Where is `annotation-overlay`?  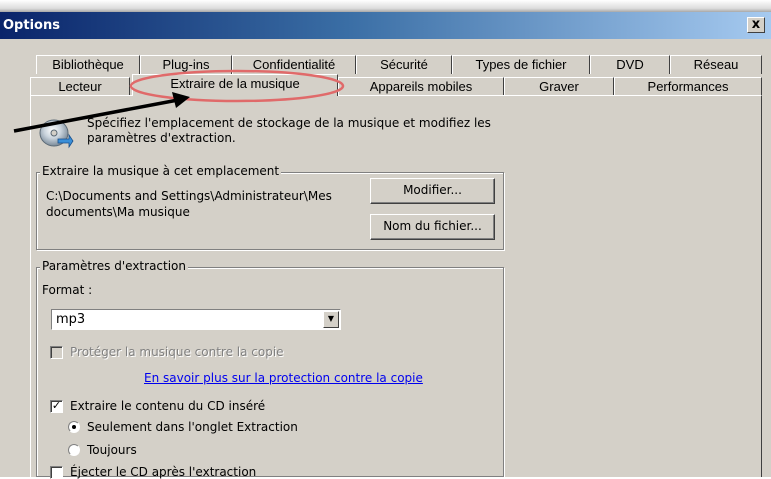 annotation-overlay is located at coordinates (179, 101).